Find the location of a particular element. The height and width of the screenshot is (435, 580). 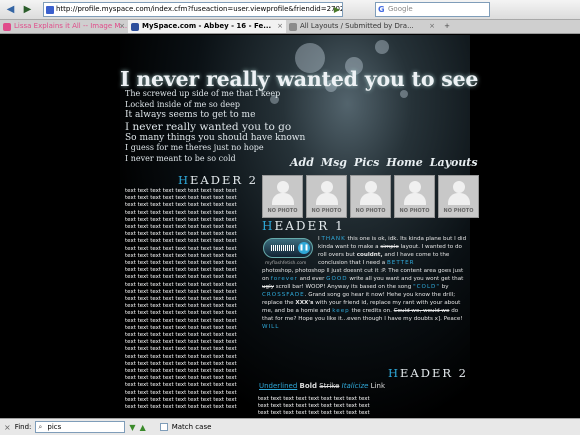

left-header-2: HEADER 2 is located at coordinates (218, 180).